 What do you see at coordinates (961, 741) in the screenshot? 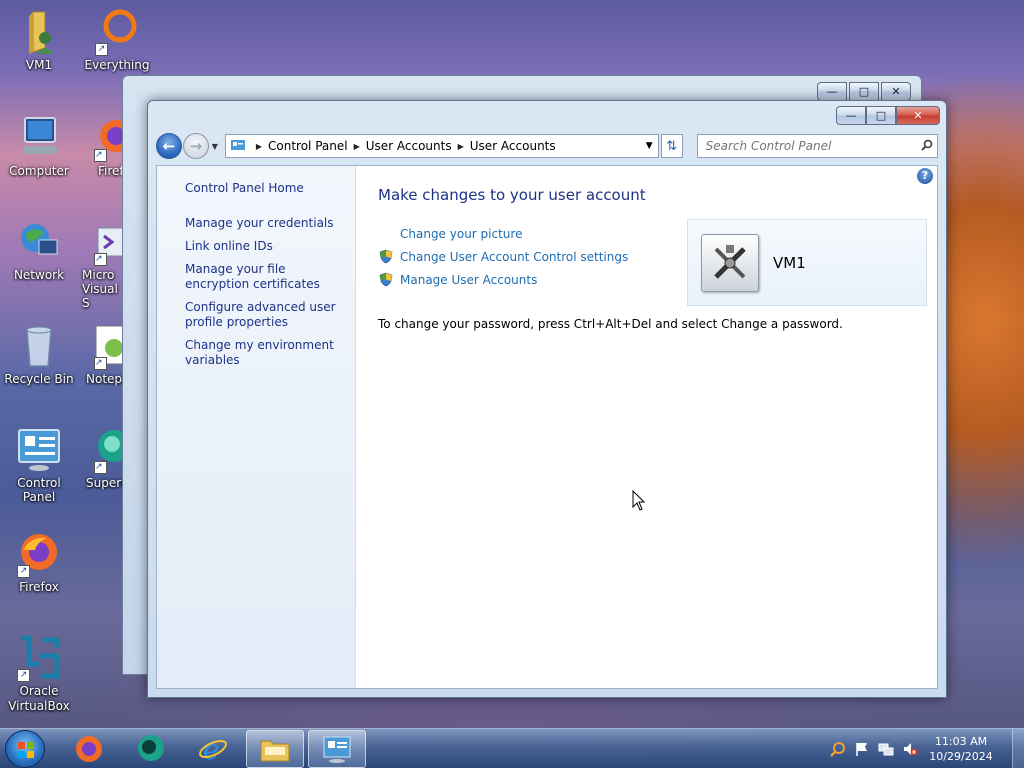
I see `clock-time: 11:03 AM` at bounding box center [961, 741].